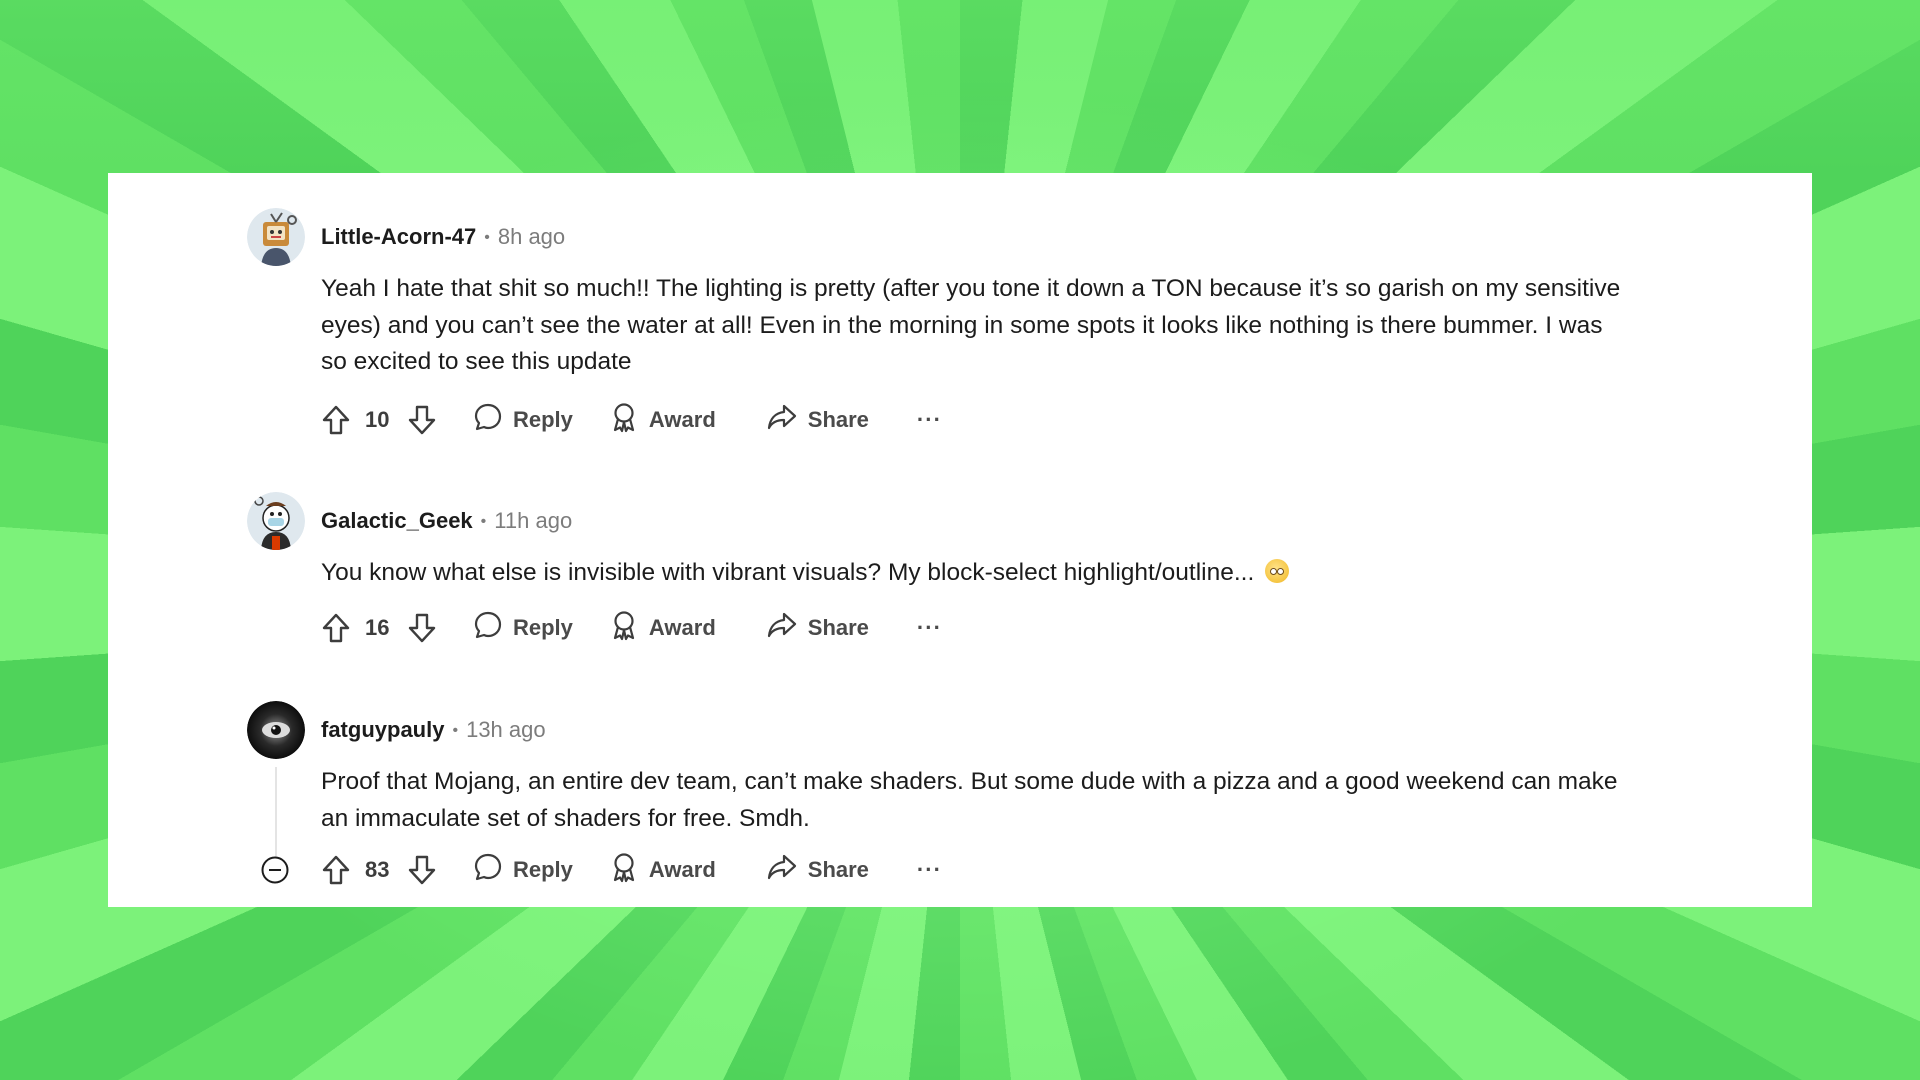 This screenshot has height=1080, width=1920. Describe the element at coordinates (398, 236) in the screenshot. I see `author-name: Little-Acorn-47` at that location.